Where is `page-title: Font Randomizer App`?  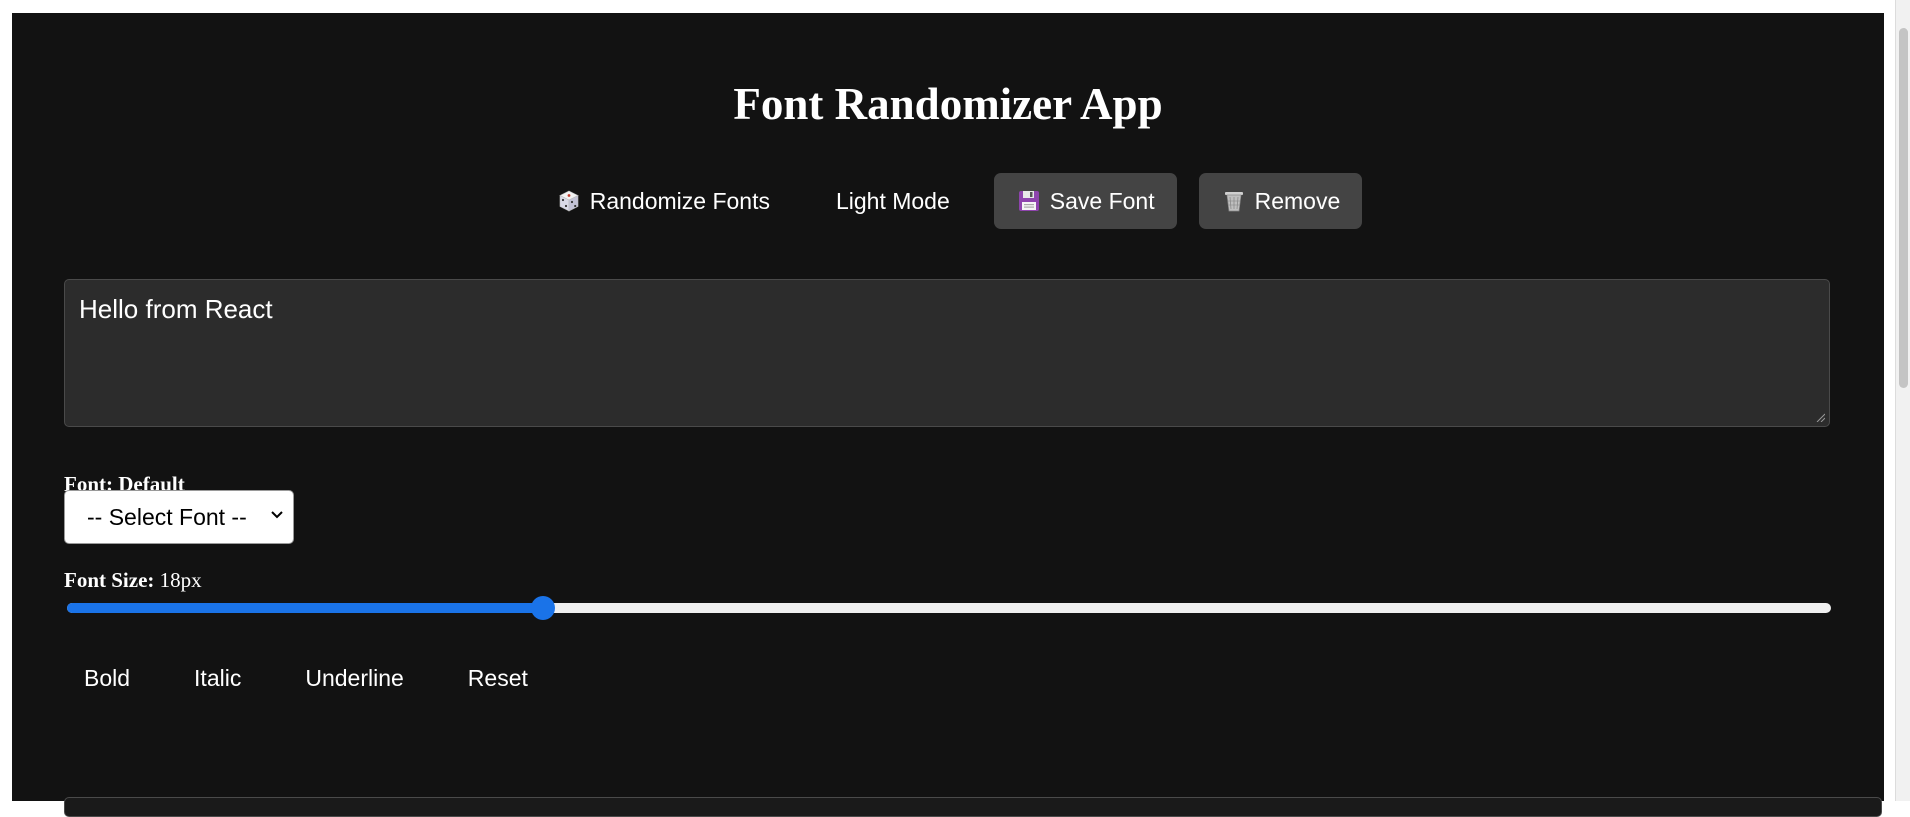
page-title: Font Randomizer App is located at coordinates (948, 104).